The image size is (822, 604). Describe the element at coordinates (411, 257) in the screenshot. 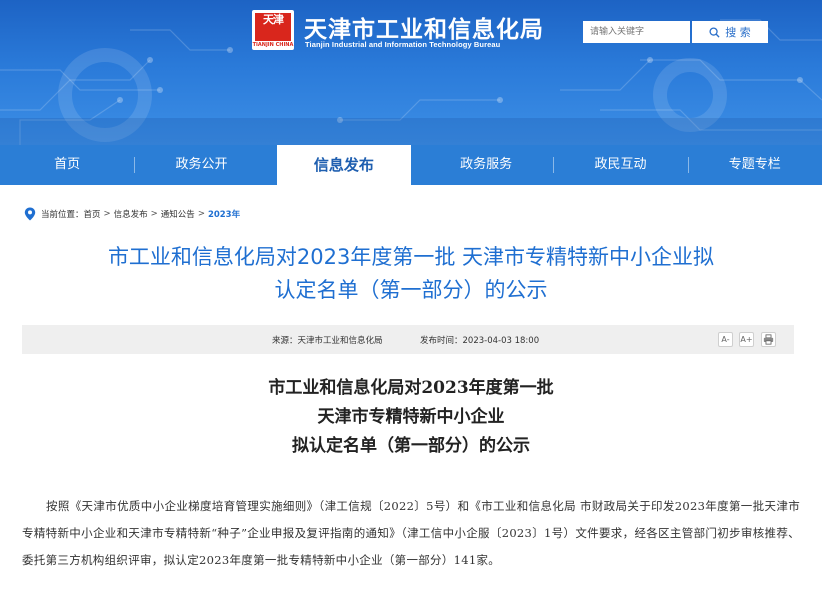

I see `headline-line-1: 市工业和信息化局对2023年度第一批 天津市专精特新中小企业拟` at that location.